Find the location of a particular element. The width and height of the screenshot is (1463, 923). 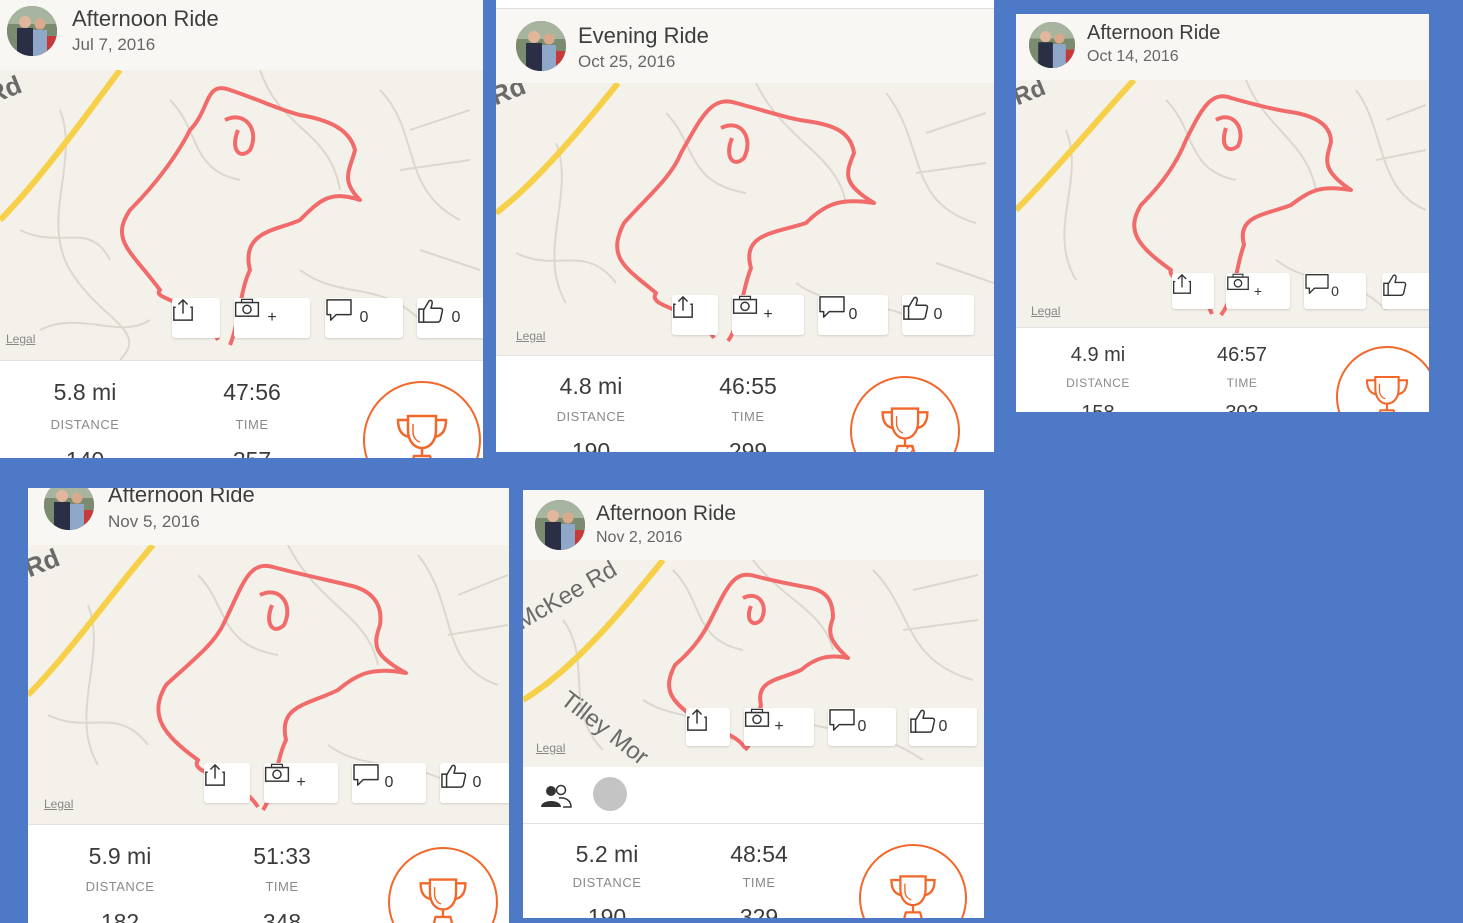

comment-icon is located at coordinates (339, 310).